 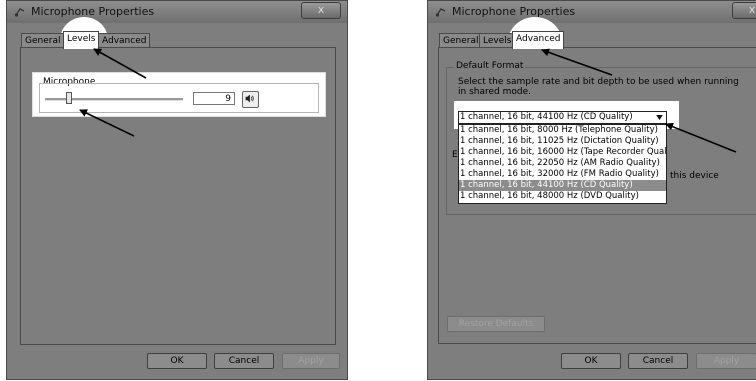 I want to click on format-select-value: 1 channel, 16 bit, 44100 Hz (CD Quality), so click(x=546, y=117).